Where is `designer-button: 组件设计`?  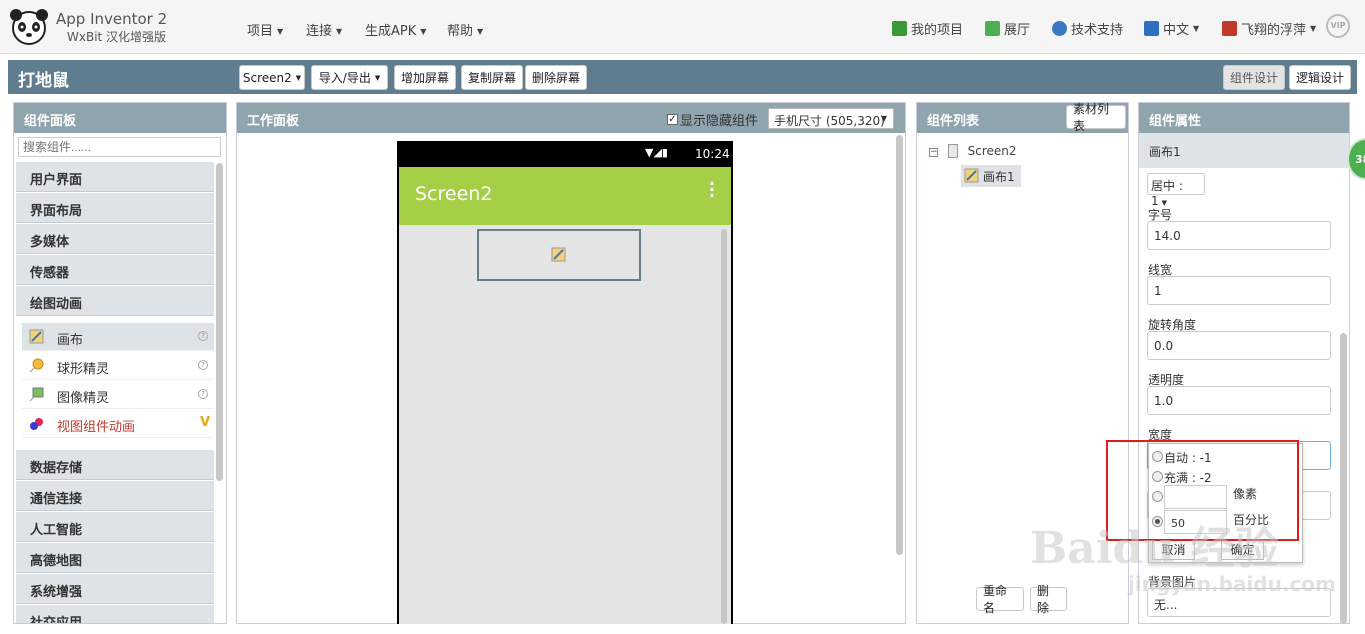
designer-button: 组件设计 is located at coordinates (1254, 77).